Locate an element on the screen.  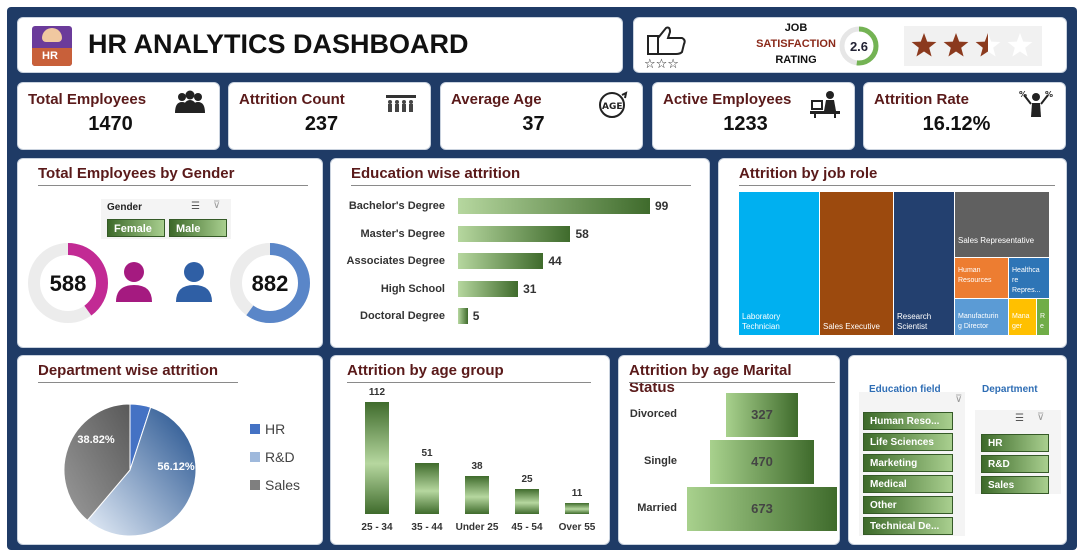
department-clear-filter-icon: ⊽ is located at coordinates (1040, 417).